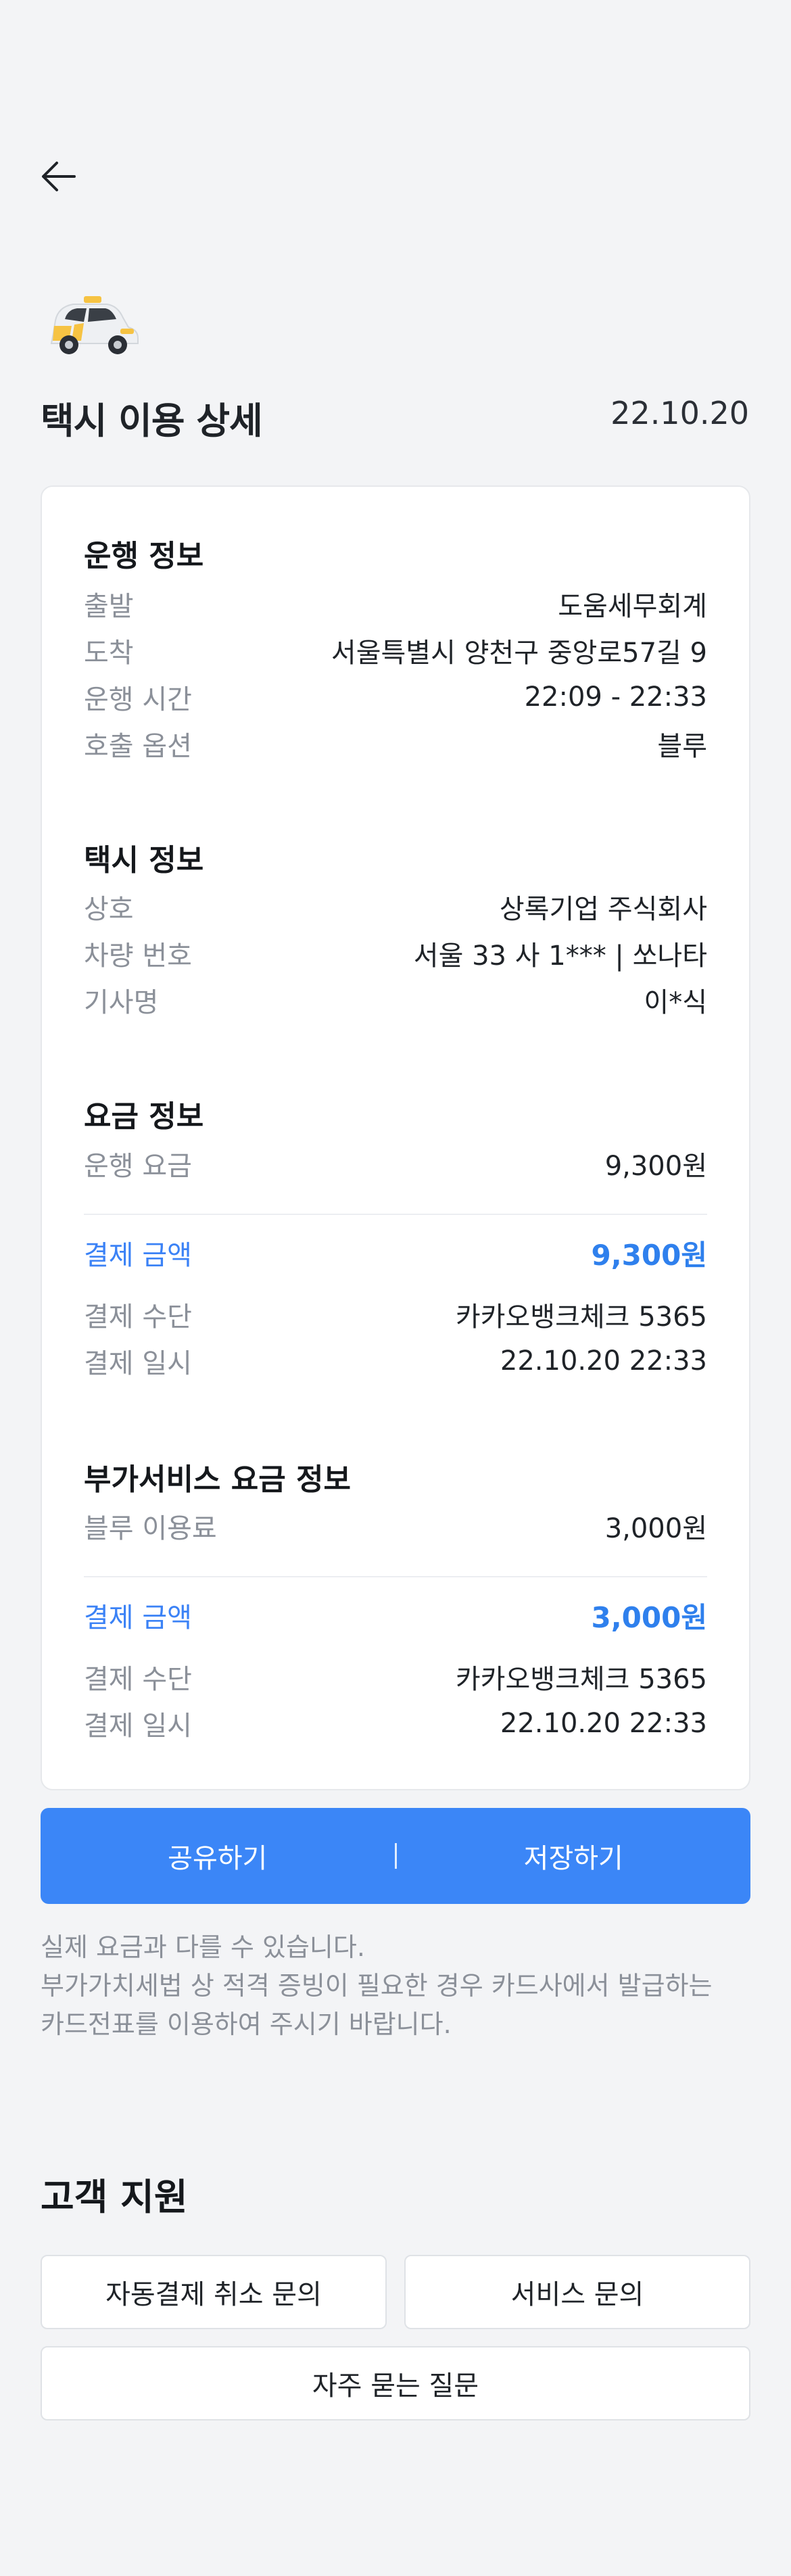 The image size is (791, 2576). Describe the element at coordinates (218, 1479) in the screenshot. I see `section-title-addon: 부가서비스 요금 정보` at that location.